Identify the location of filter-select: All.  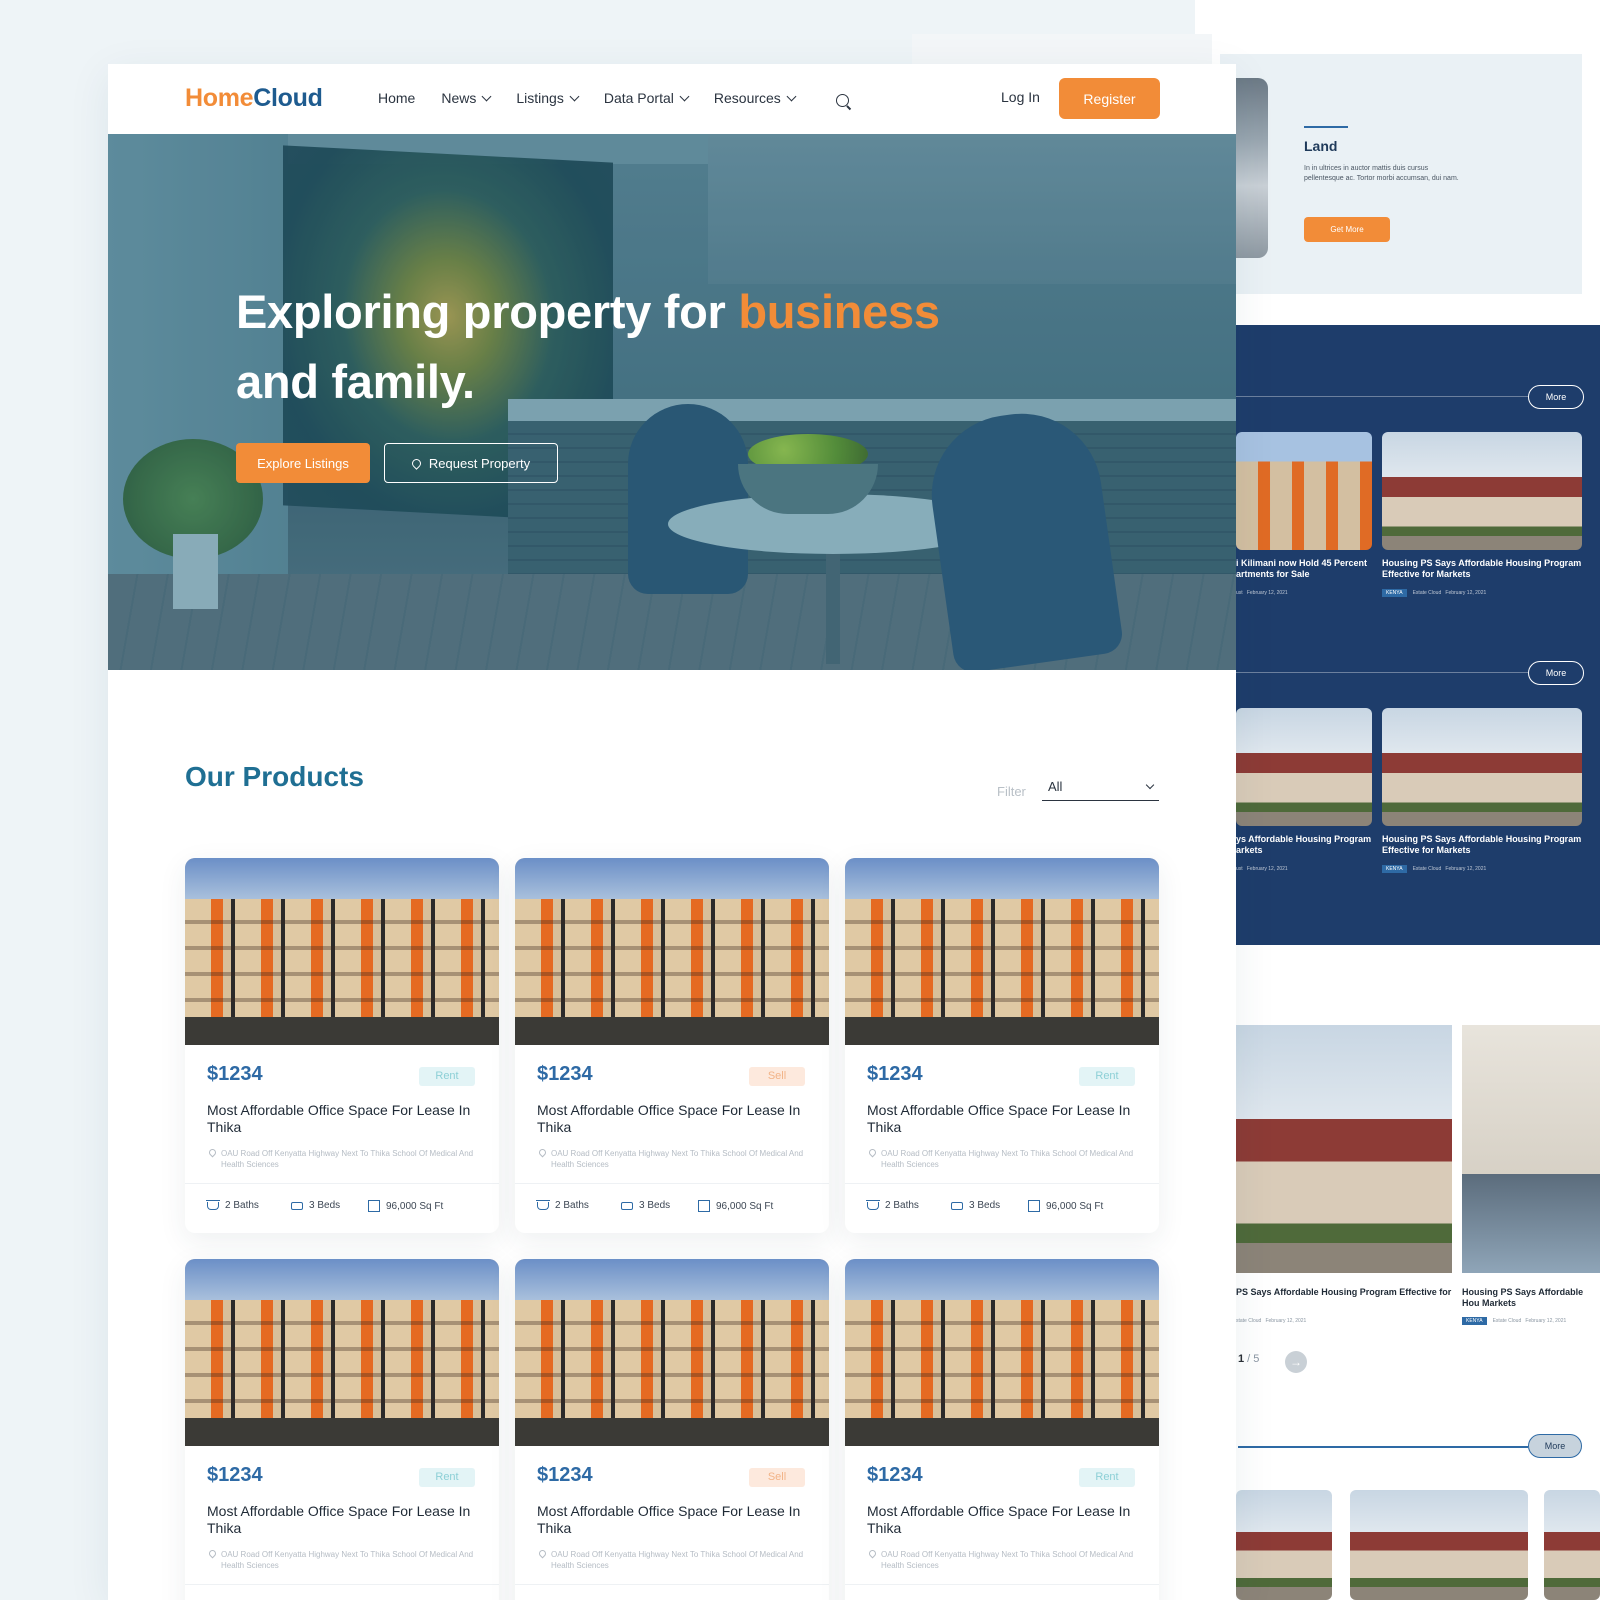
(1100, 788).